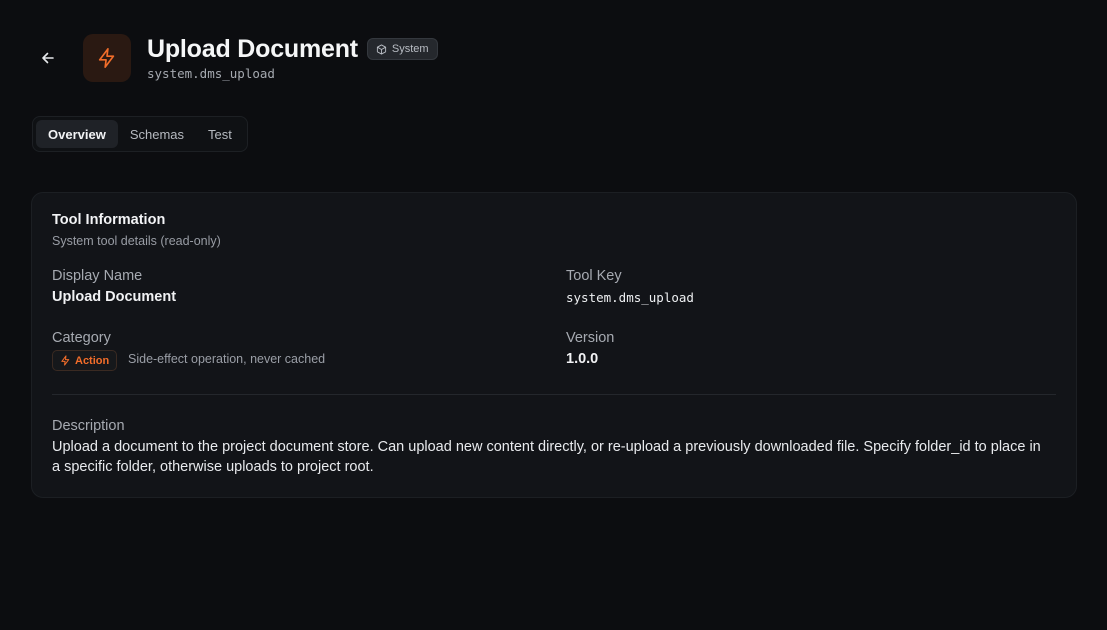 This screenshot has width=1107, height=630. What do you see at coordinates (582, 359) in the screenshot?
I see `version-value: 1.0.0` at bounding box center [582, 359].